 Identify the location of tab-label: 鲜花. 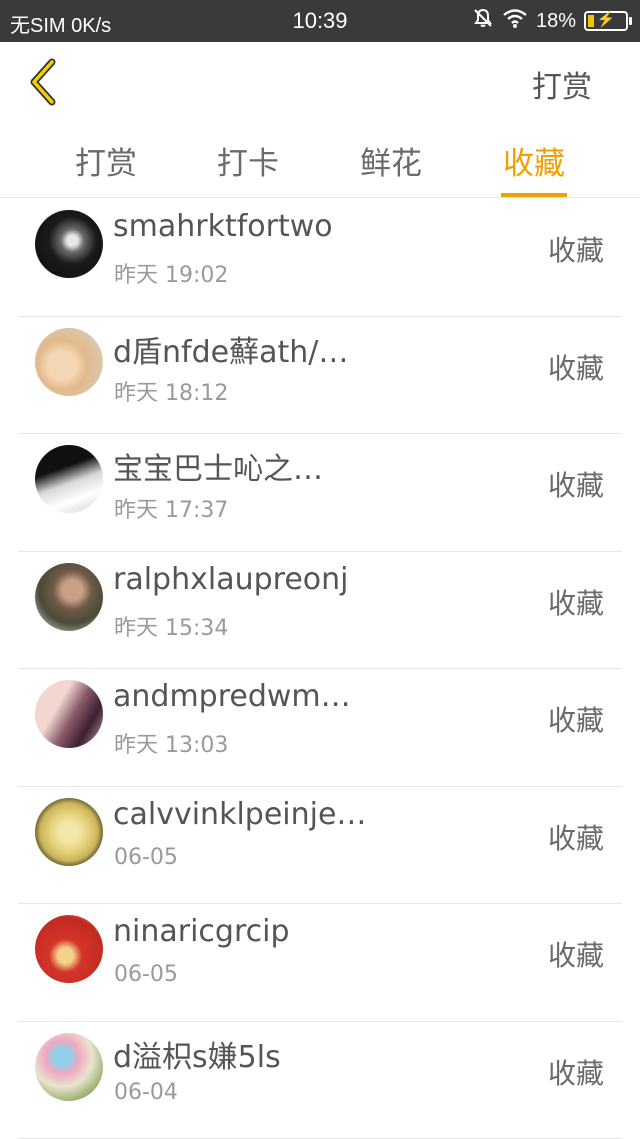
(391, 164).